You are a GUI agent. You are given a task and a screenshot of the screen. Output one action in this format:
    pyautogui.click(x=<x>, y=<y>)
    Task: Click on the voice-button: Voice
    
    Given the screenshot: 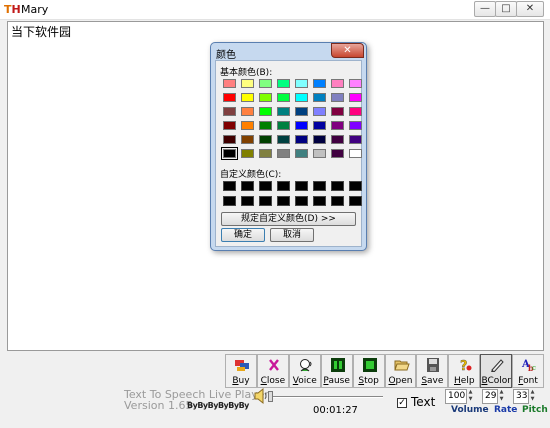 What is the action you would take?
    pyautogui.click(x=304, y=371)
    